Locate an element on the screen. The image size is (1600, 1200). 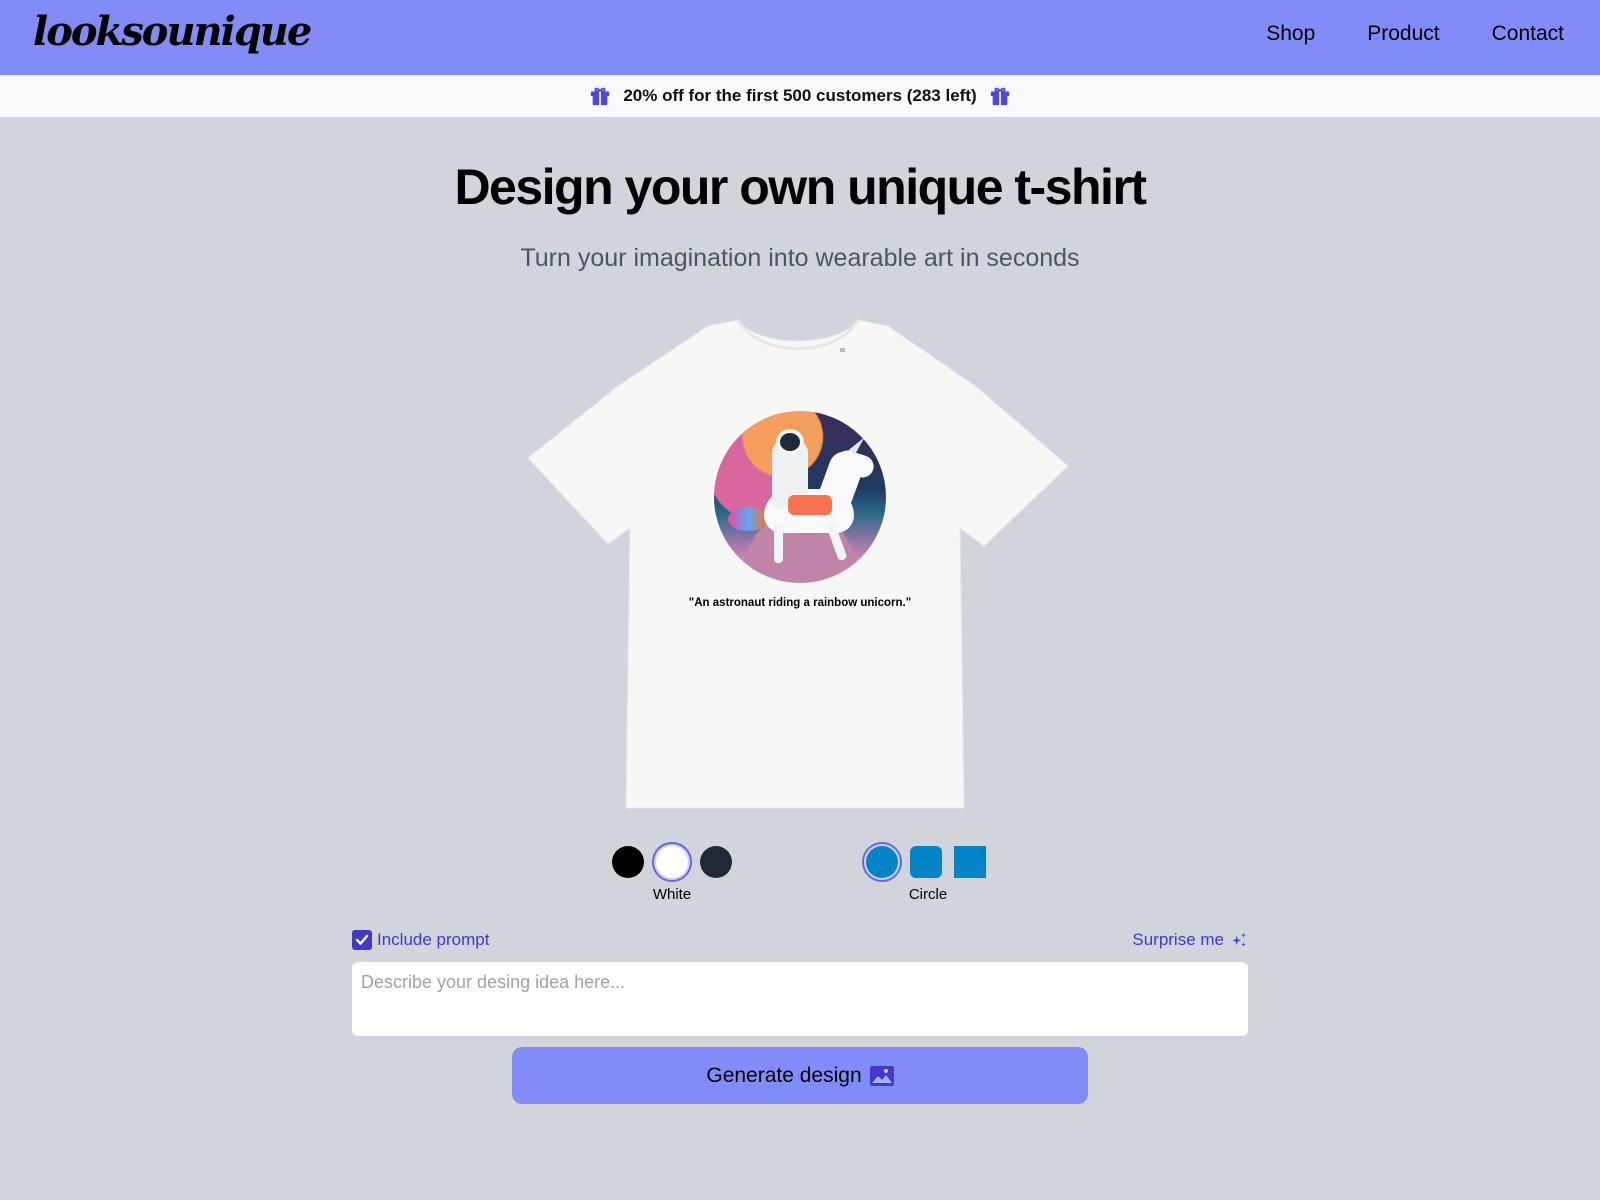
shirt-color-picker is located at coordinates (672, 862).